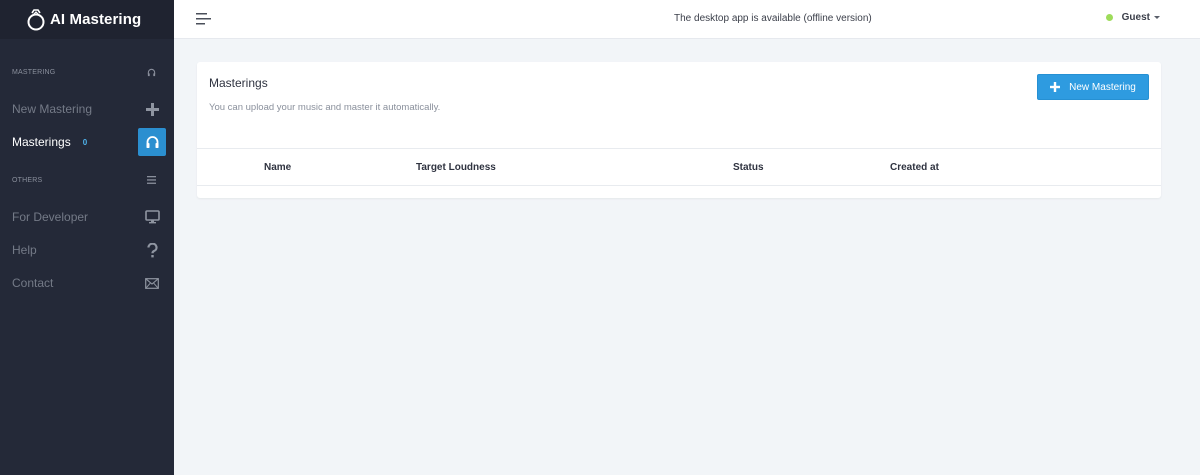 The width and height of the screenshot is (1200, 475). I want to click on sidebar-item-masterings: Masterings 0, so click(87, 142).